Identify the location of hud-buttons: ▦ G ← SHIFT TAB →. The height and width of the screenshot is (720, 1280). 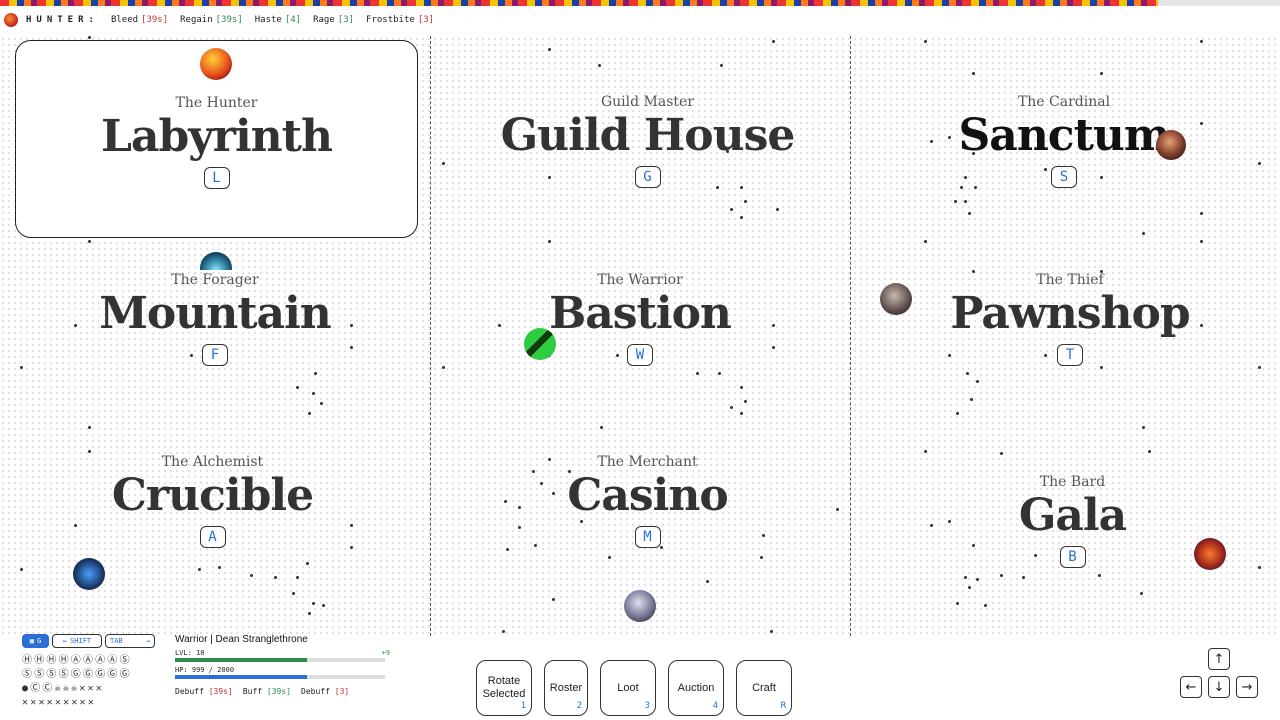
(92, 641).